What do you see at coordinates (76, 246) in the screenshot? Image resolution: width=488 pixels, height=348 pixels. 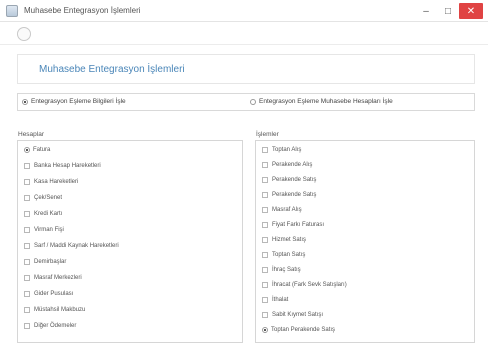 I see `list-item-label: Sarf / Maddi Kaynak Hareketleri` at bounding box center [76, 246].